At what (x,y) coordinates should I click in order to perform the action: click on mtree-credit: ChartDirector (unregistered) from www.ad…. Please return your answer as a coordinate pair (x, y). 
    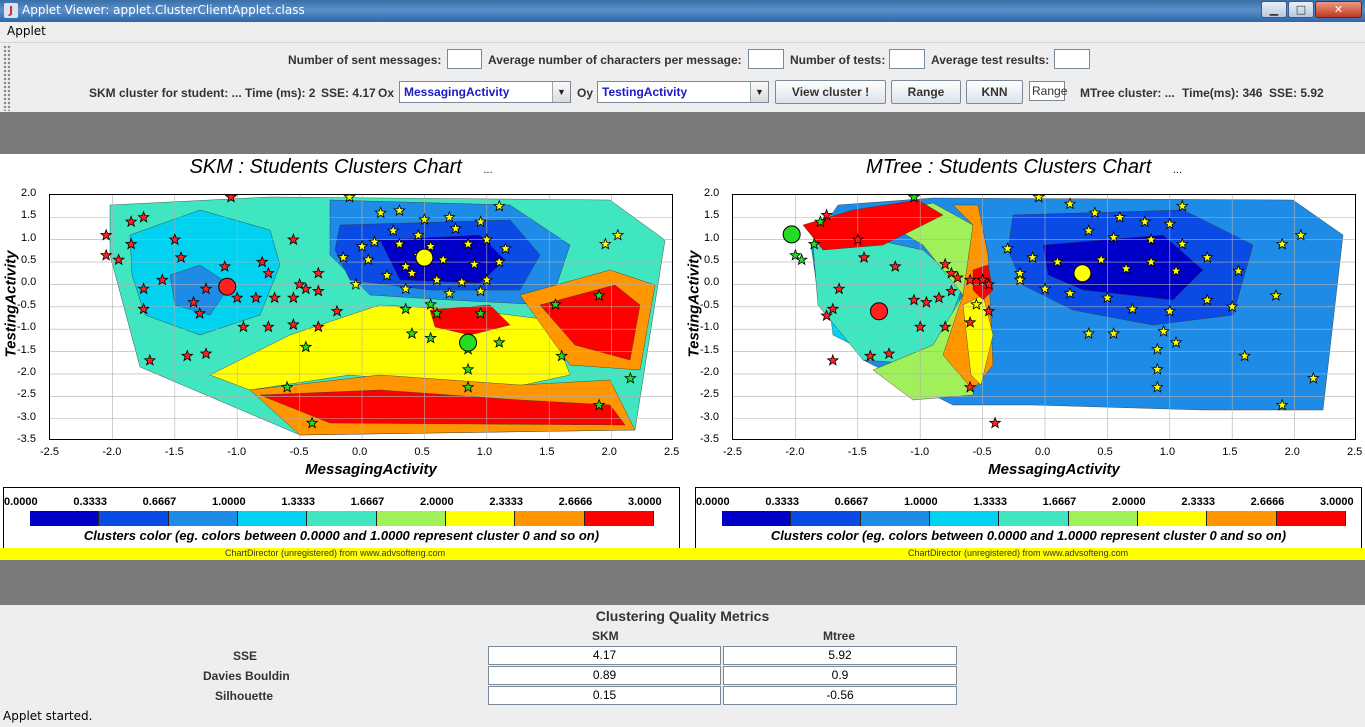
    Looking at the image, I should click on (1018, 553).